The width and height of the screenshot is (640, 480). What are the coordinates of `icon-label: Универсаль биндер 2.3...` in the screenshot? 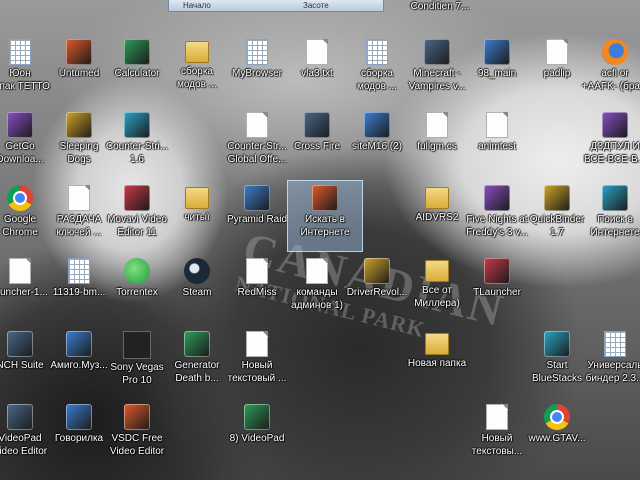 It's located at (612, 372).